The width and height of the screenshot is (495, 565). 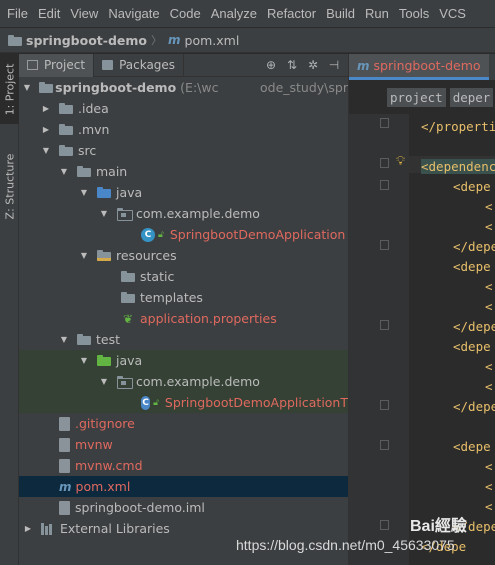 What do you see at coordinates (183, 255) in the screenshot?
I see `tree-item-resources: ▼ resources` at bounding box center [183, 255].